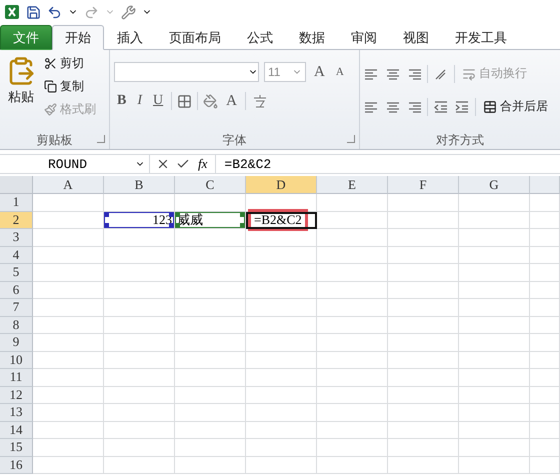  Describe the element at coordinates (16, 290) in the screenshot. I see `row-header: 6` at that location.